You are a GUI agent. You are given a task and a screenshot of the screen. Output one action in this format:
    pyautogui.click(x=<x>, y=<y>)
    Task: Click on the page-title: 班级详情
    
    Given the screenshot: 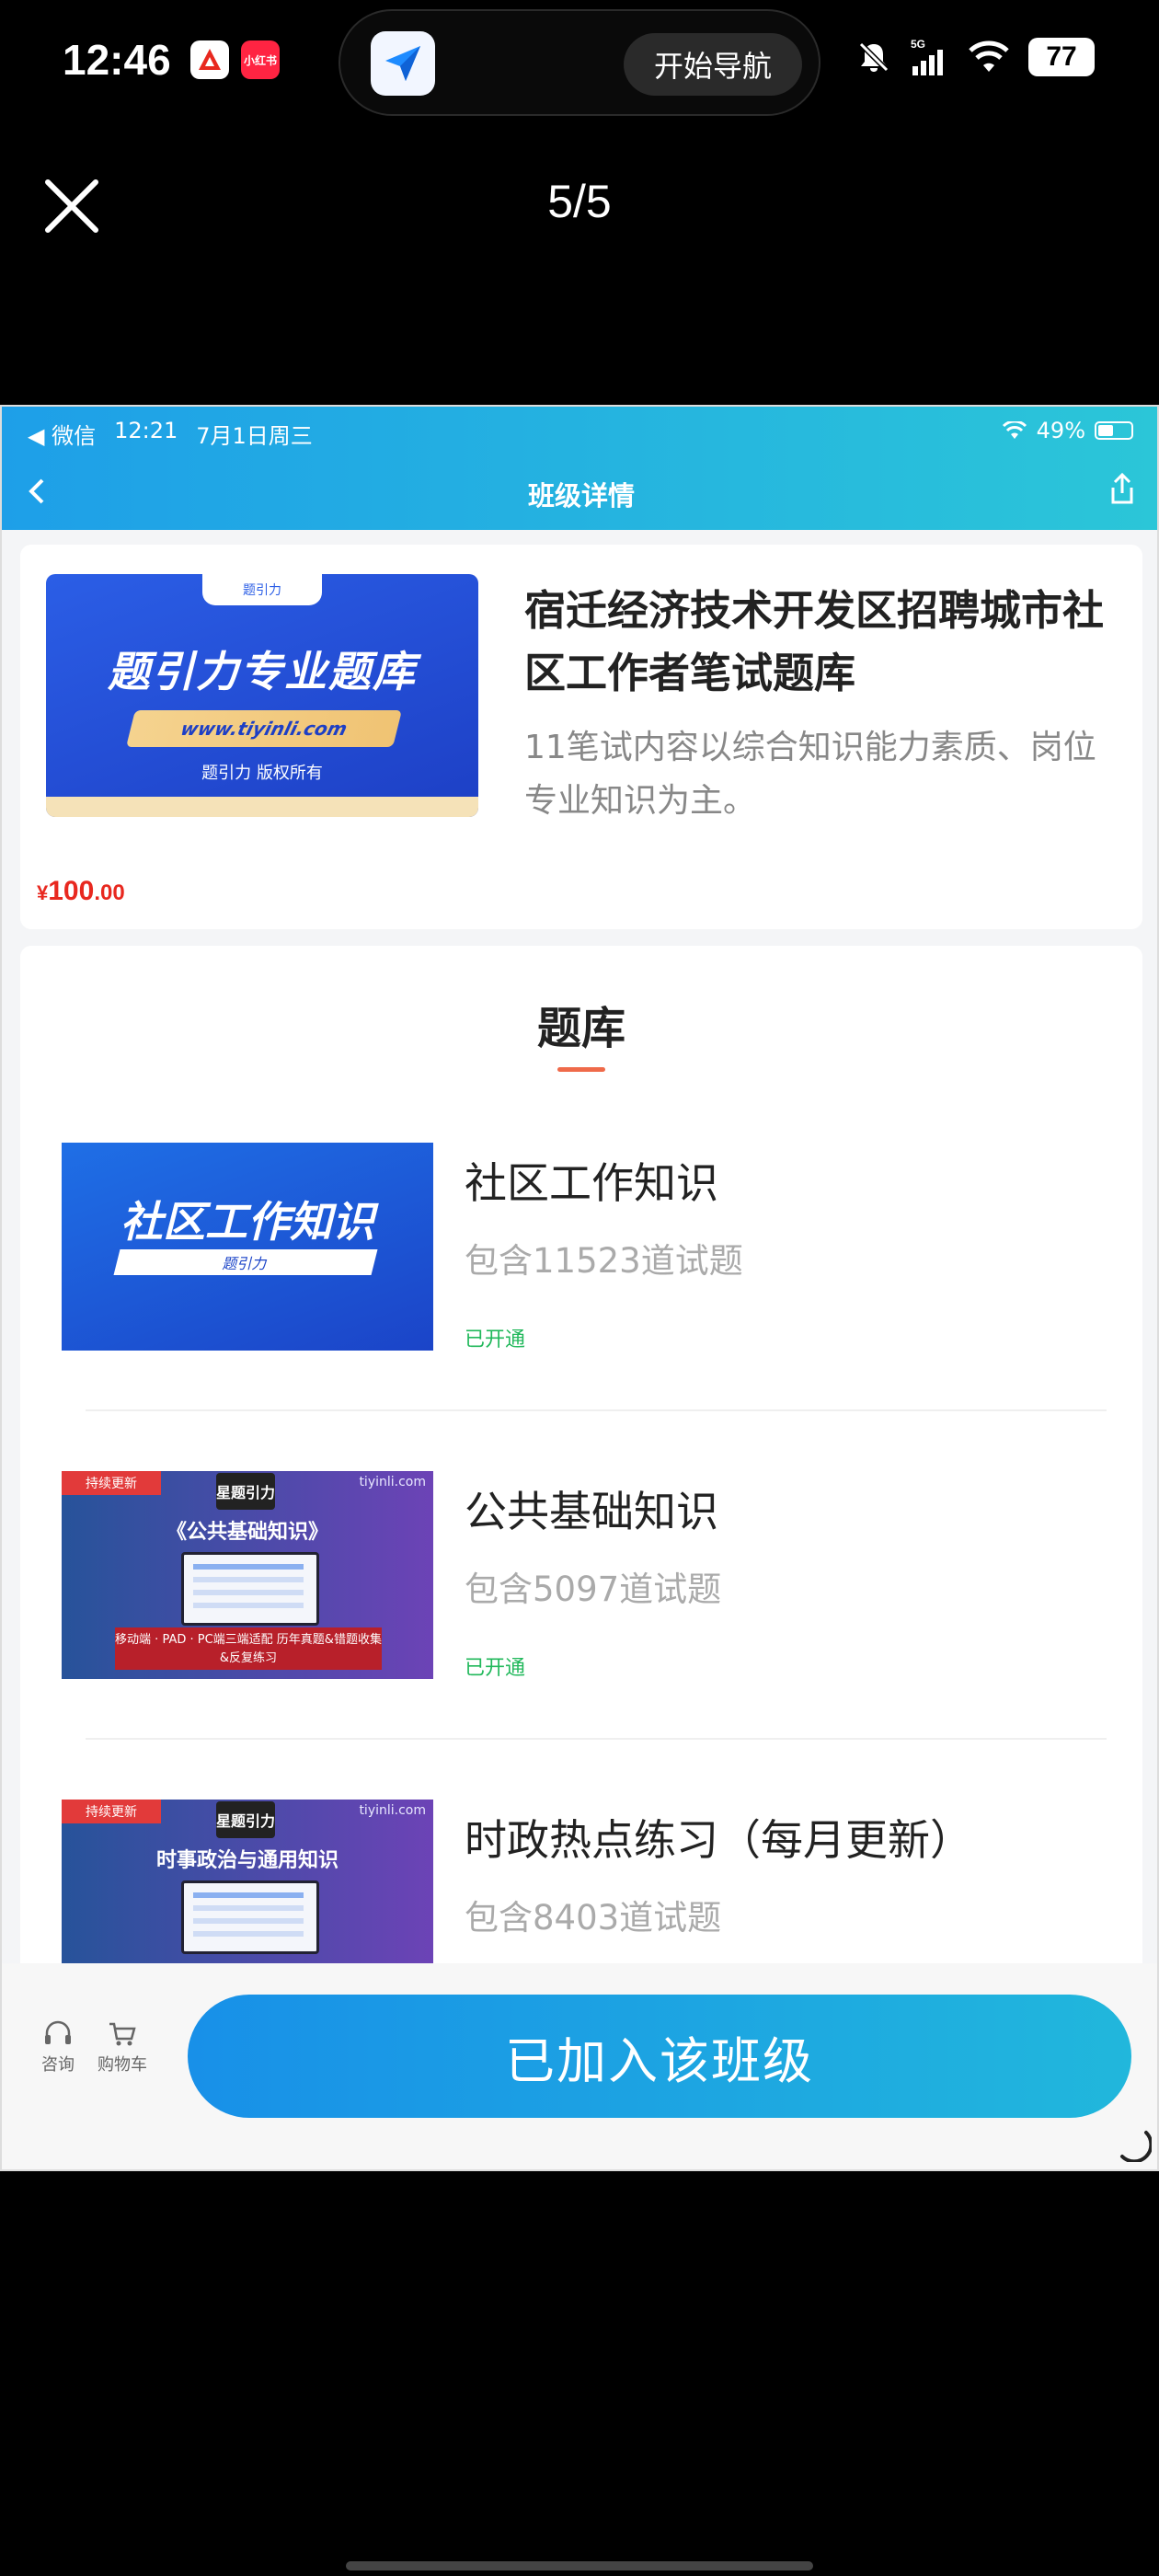 What is the action you would take?
    pyautogui.click(x=581, y=496)
    